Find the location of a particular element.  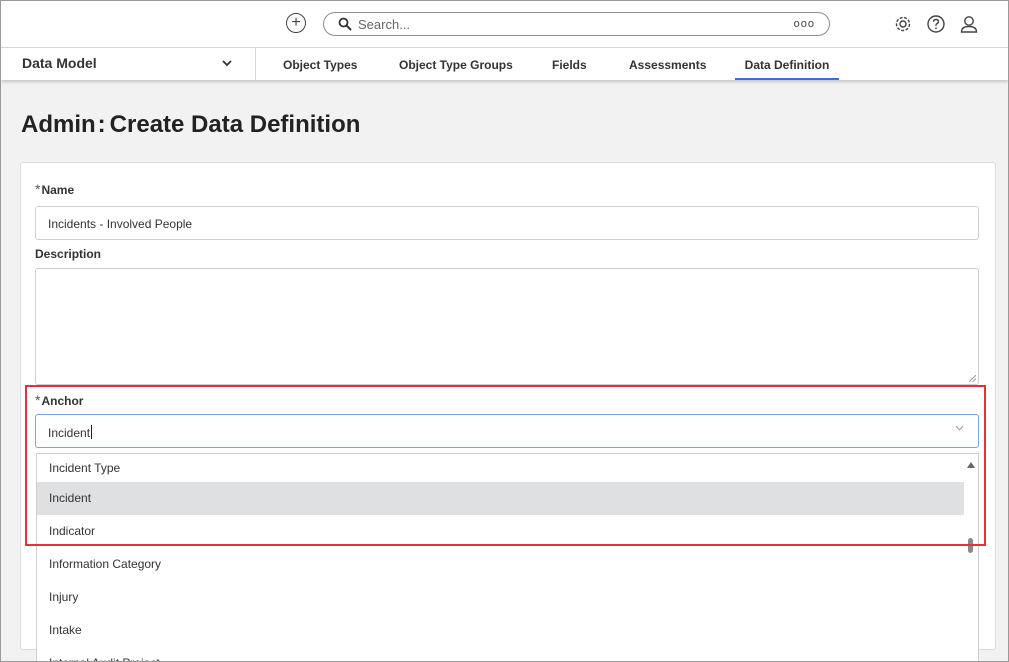

anchor-typed-text: Incident is located at coordinates (69, 433).